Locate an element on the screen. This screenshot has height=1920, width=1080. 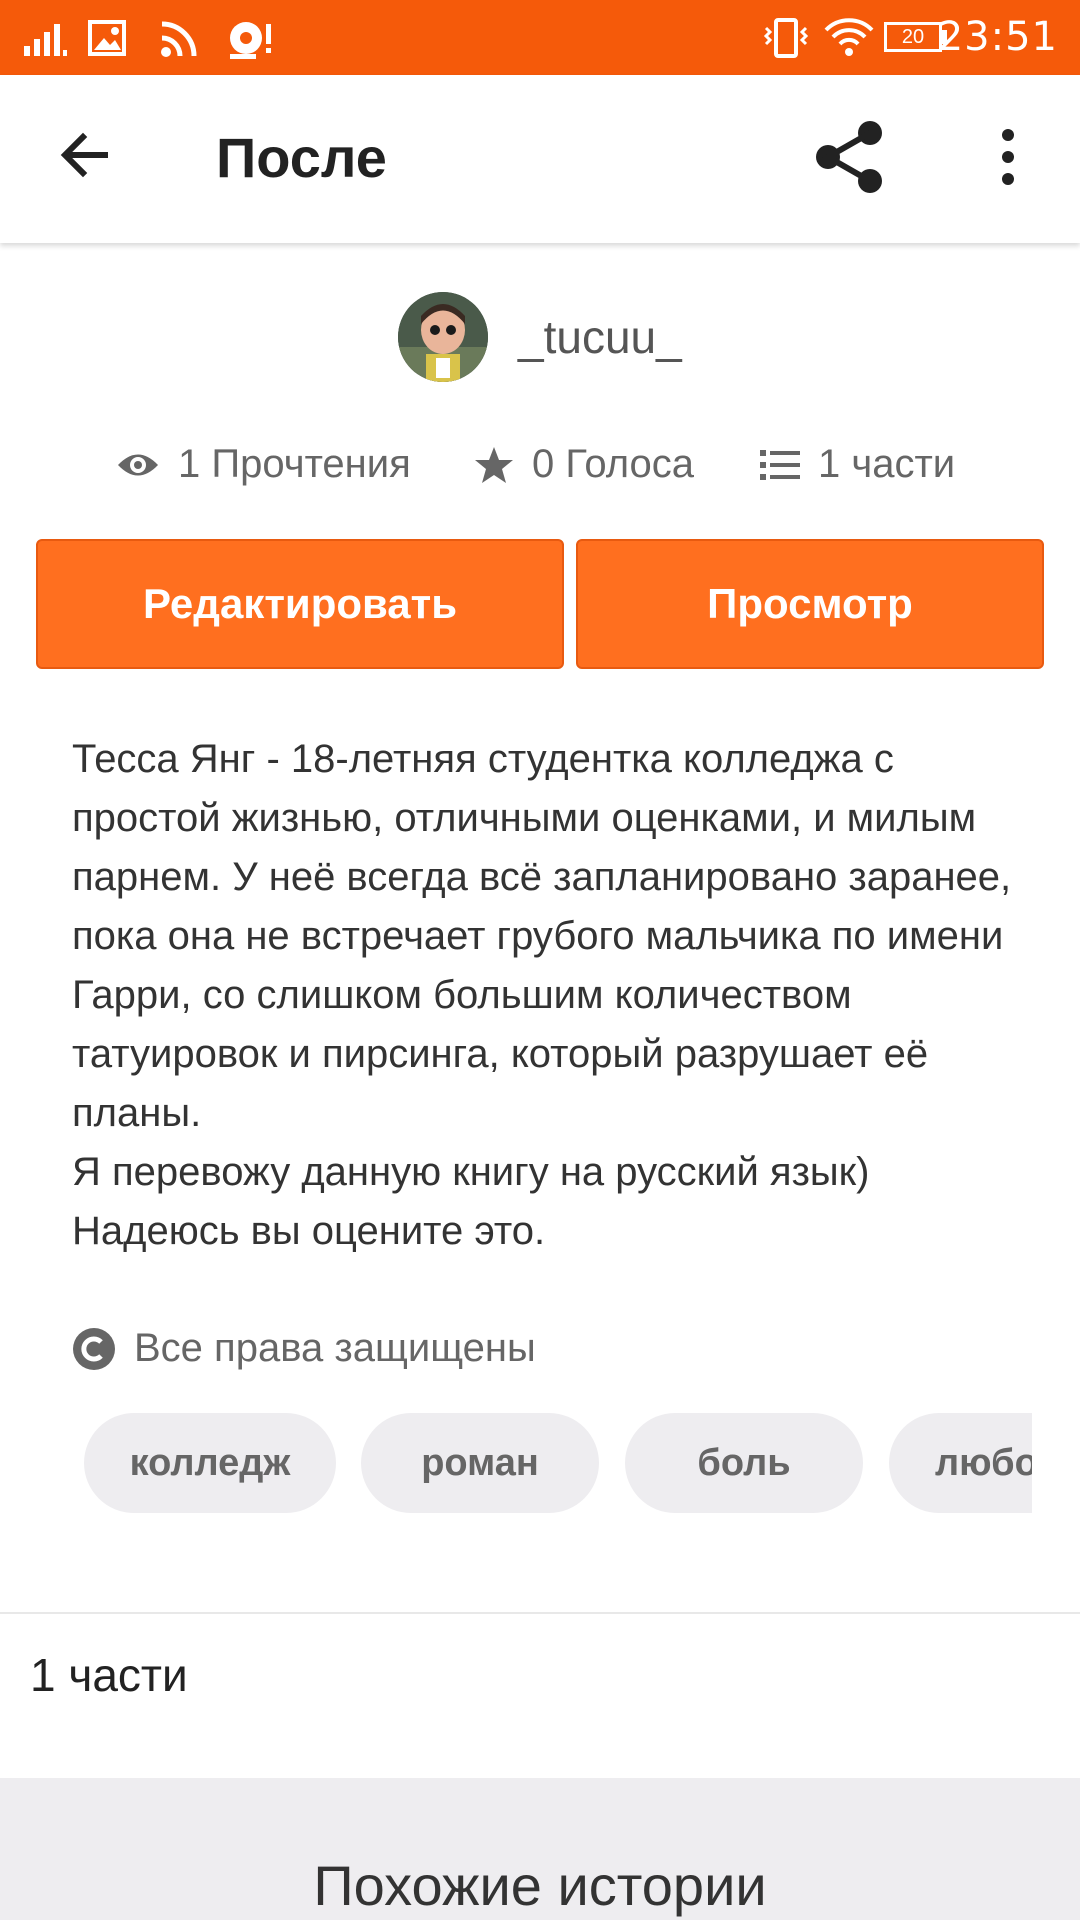
battery-level: 20 is located at coordinates (913, 36).